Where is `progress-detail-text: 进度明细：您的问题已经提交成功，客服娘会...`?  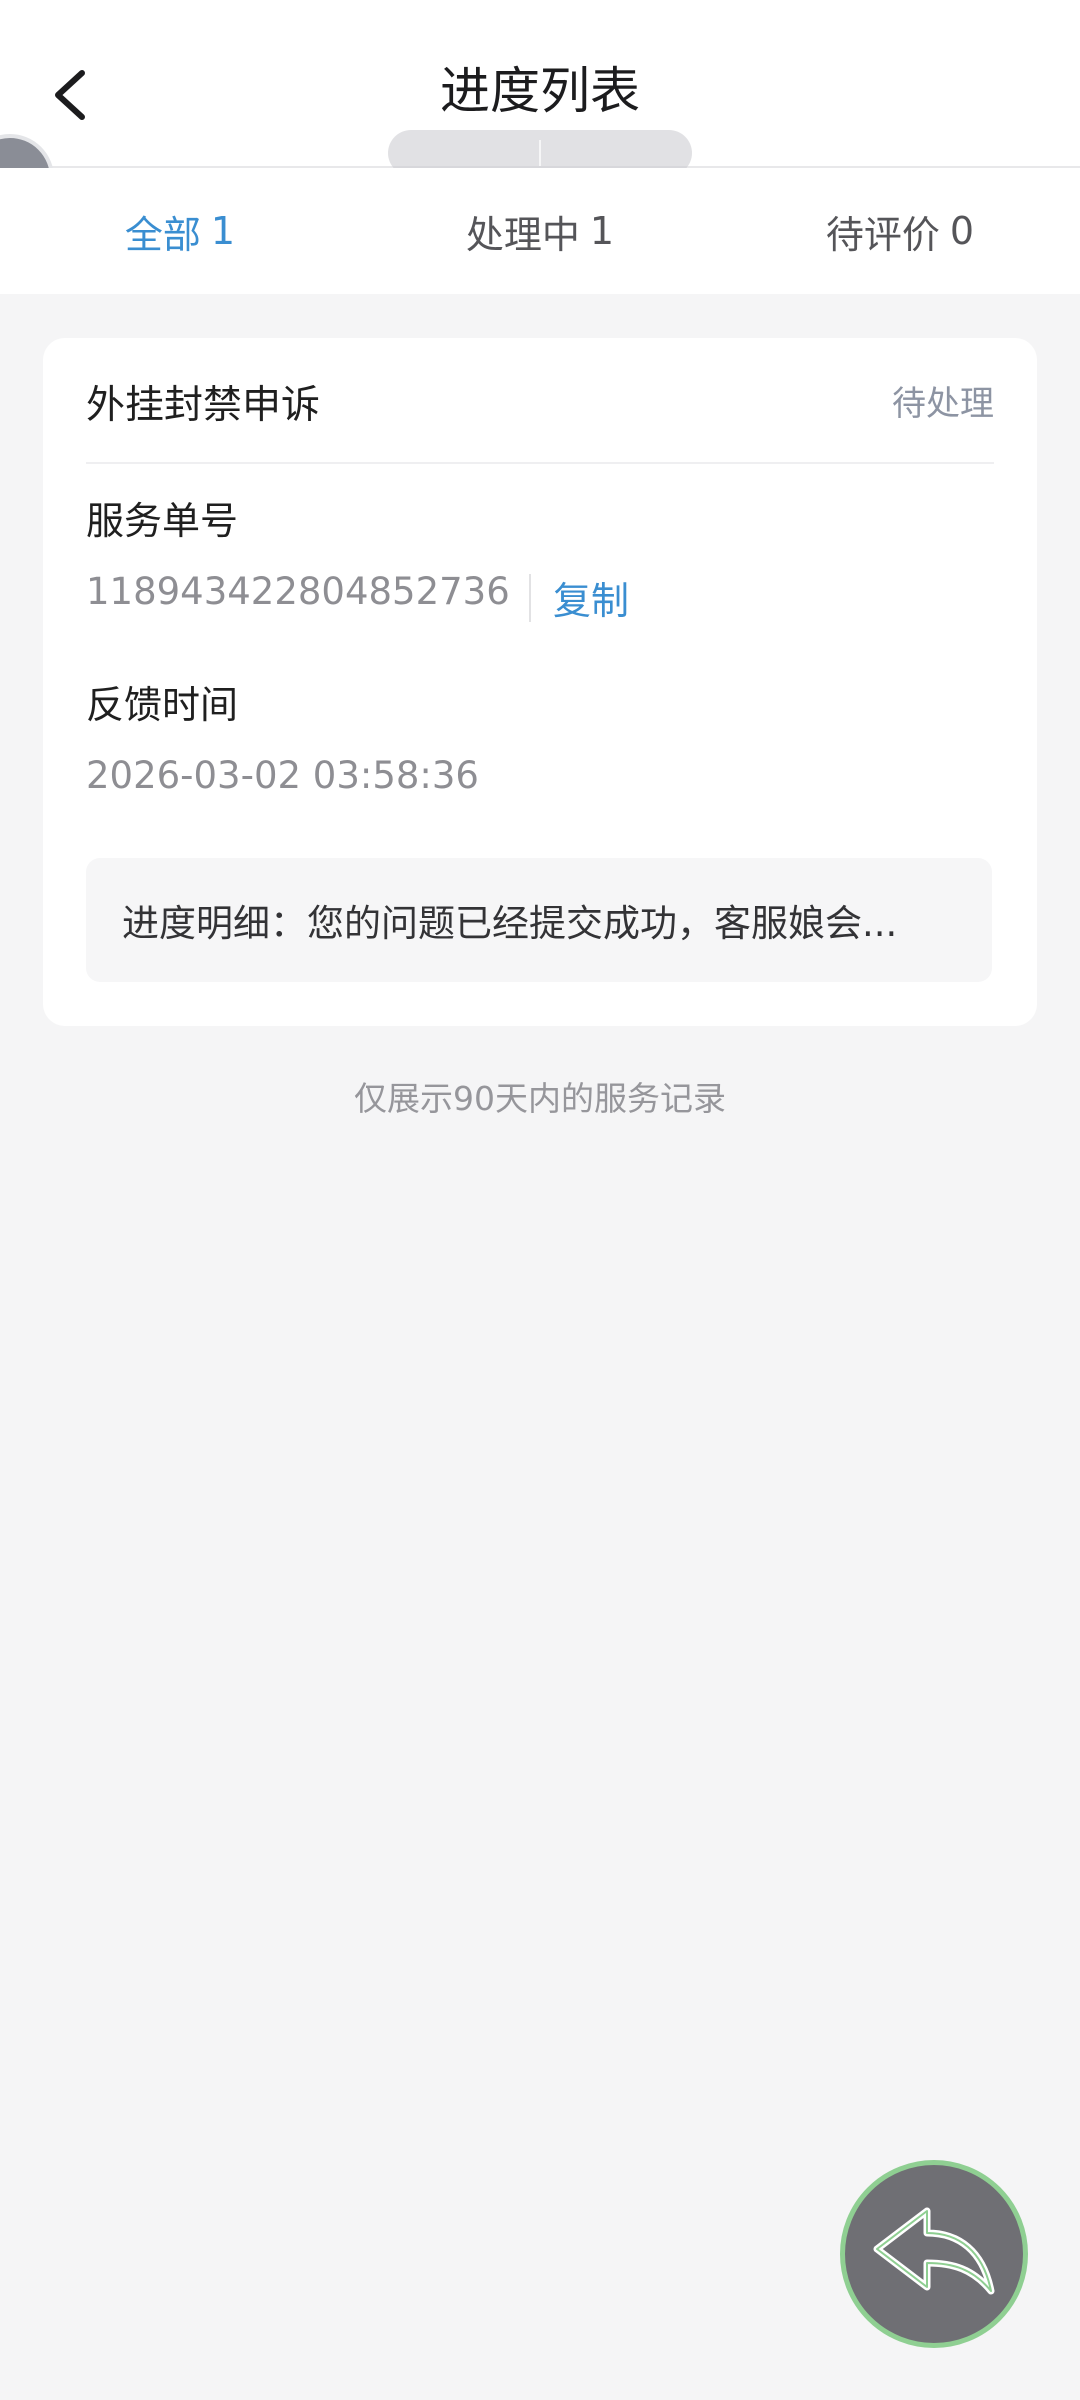
progress-detail-text: 进度明细：您的问题已经提交成功，客服娘会... is located at coordinates (510, 923).